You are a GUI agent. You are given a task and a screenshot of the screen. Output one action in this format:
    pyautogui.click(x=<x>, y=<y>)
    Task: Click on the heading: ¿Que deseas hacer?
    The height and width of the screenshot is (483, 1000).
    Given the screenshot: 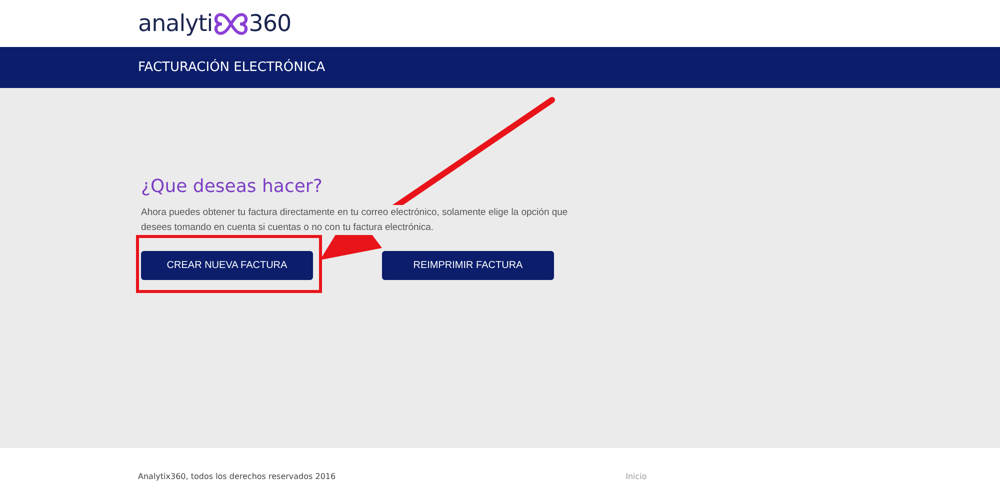 What is the action you would take?
    pyautogui.click(x=232, y=186)
    